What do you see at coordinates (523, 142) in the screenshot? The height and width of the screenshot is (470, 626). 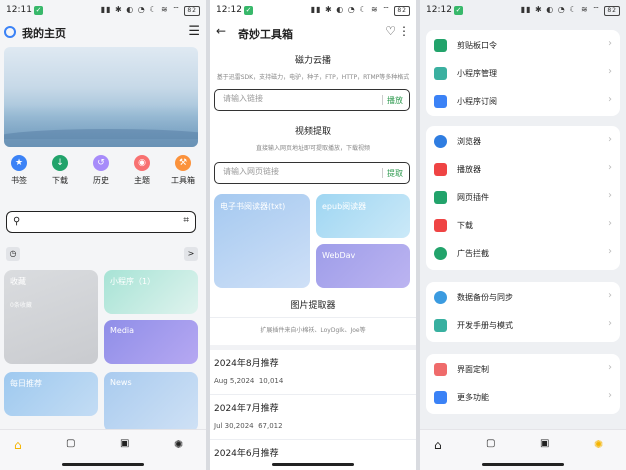 I see `settings-row-browser: 浏览器 ›` at bounding box center [523, 142].